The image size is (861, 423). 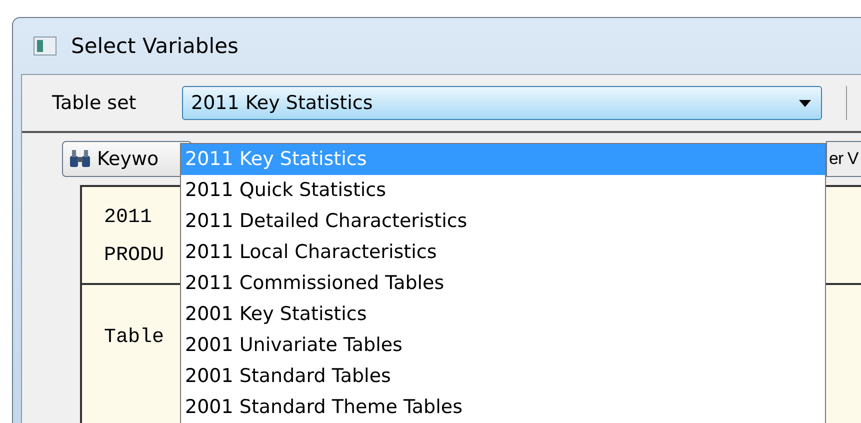 What do you see at coordinates (128, 218) in the screenshot?
I see `panel-text: 2011` at bounding box center [128, 218].